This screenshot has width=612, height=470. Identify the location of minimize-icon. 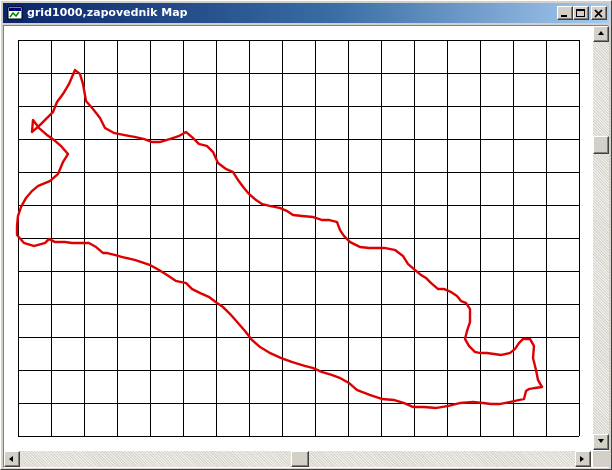
(564, 16).